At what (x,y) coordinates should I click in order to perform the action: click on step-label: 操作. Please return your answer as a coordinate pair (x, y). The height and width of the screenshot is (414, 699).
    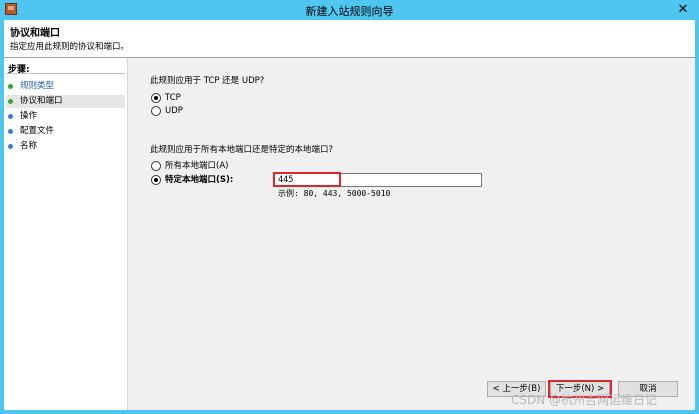
    Looking at the image, I should click on (29, 116).